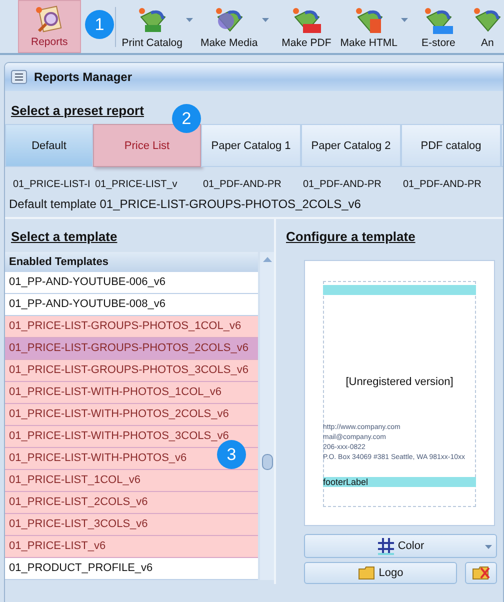 Image resolution: width=504 pixels, height=602 pixels. Describe the element at coordinates (147, 145) in the screenshot. I see `preset-tab: Price List` at that location.